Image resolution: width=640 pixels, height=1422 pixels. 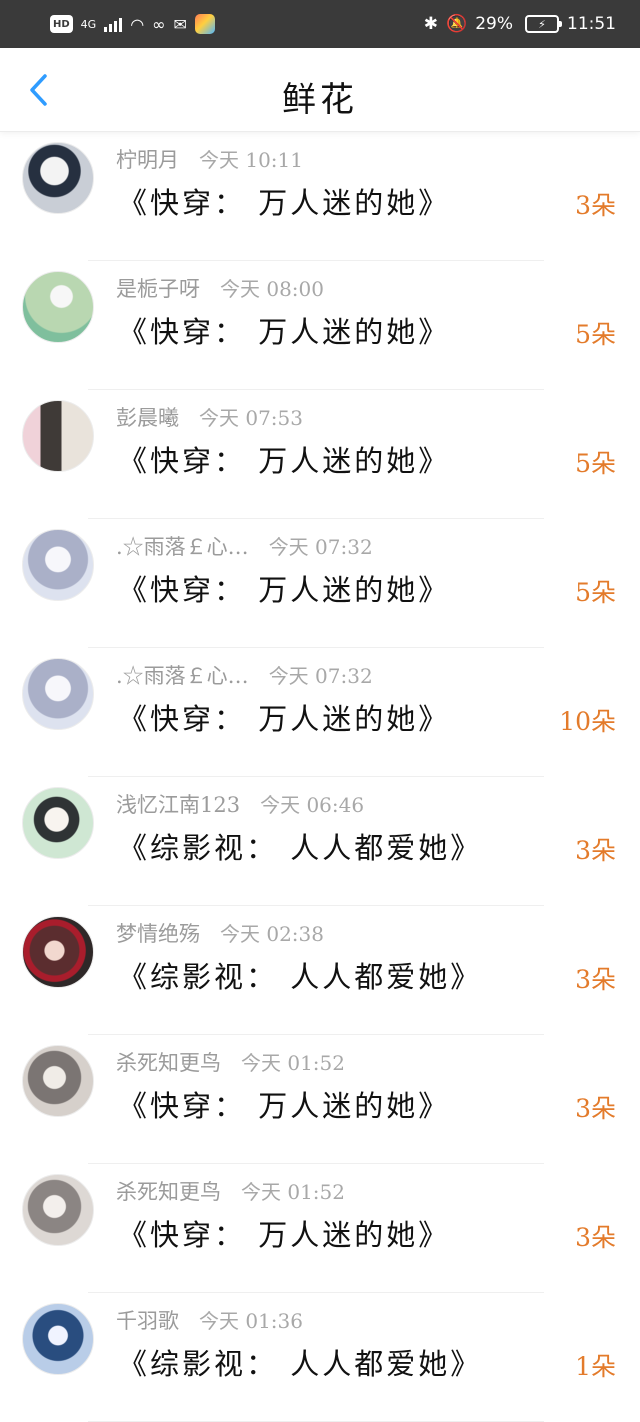 What do you see at coordinates (251, 418) in the screenshot?
I see `timestamp: 今天 07:53` at bounding box center [251, 418].